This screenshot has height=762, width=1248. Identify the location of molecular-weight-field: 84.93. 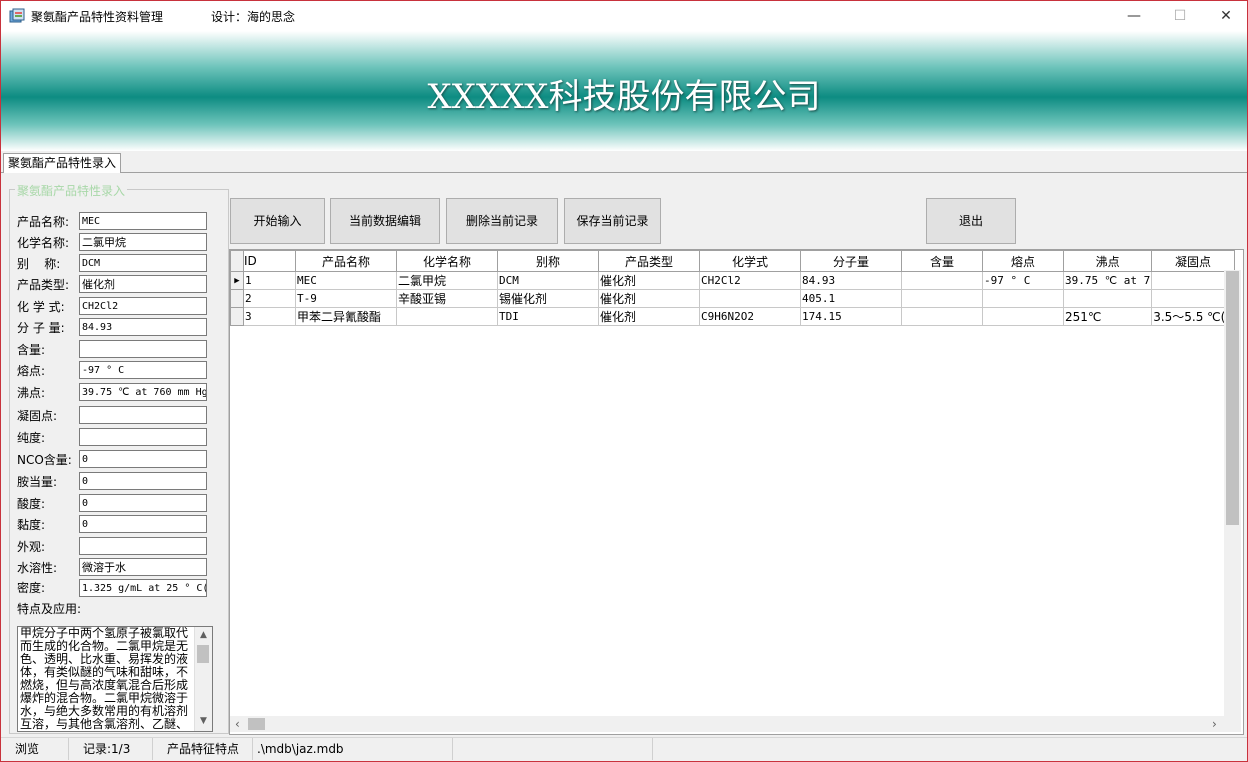
(143, 327).